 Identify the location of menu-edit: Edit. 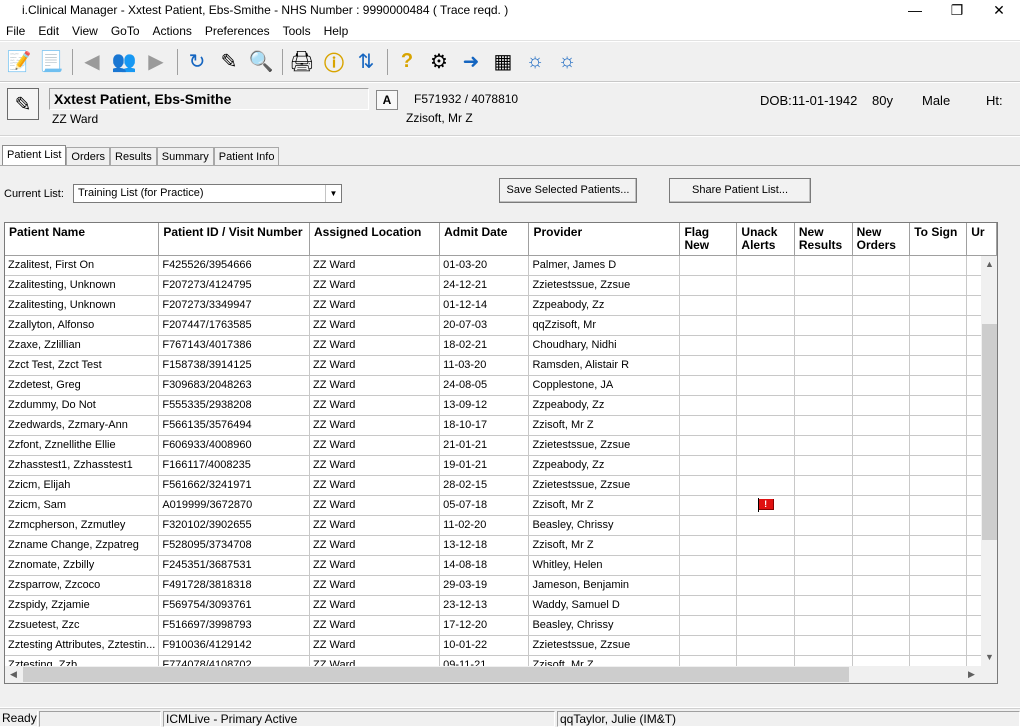
(49, 30).